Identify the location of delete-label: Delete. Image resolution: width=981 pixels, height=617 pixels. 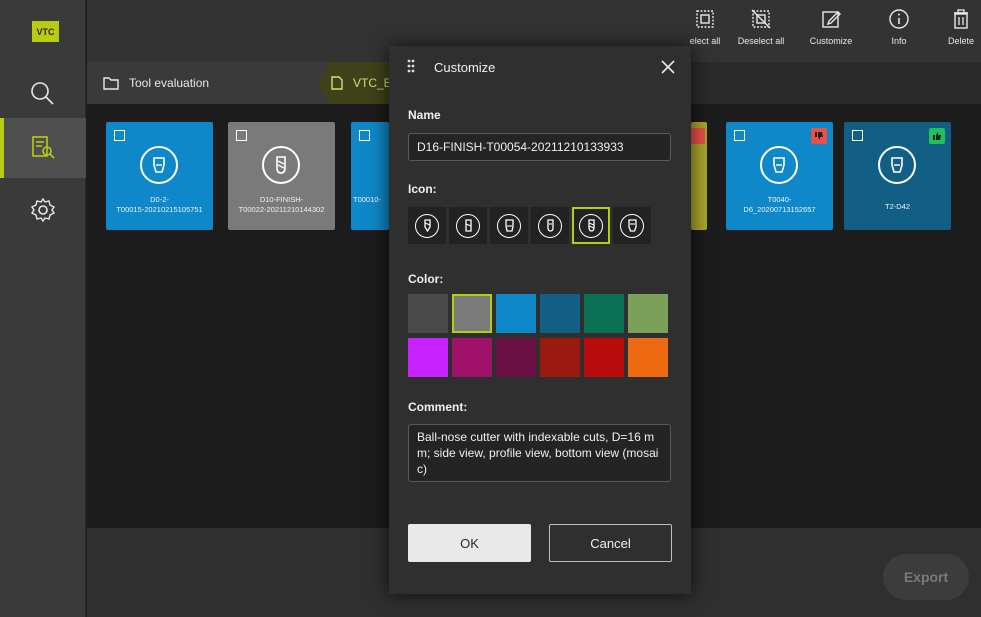
(960, 41).